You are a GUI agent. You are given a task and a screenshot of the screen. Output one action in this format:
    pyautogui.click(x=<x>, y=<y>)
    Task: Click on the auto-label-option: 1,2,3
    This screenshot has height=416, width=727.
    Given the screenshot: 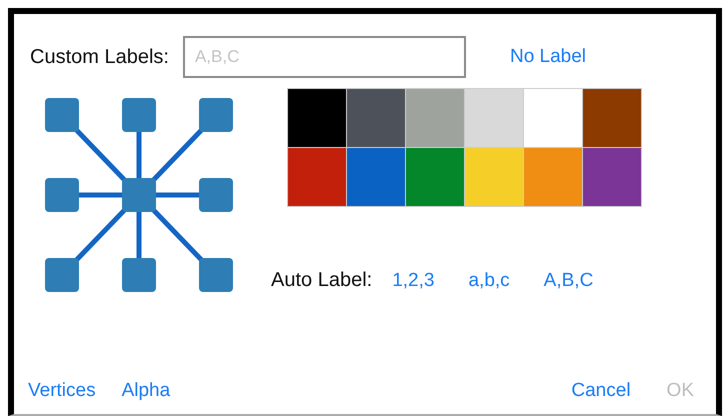 What is the action you would take?
    pyautogui.click(x=413, y=281)
    